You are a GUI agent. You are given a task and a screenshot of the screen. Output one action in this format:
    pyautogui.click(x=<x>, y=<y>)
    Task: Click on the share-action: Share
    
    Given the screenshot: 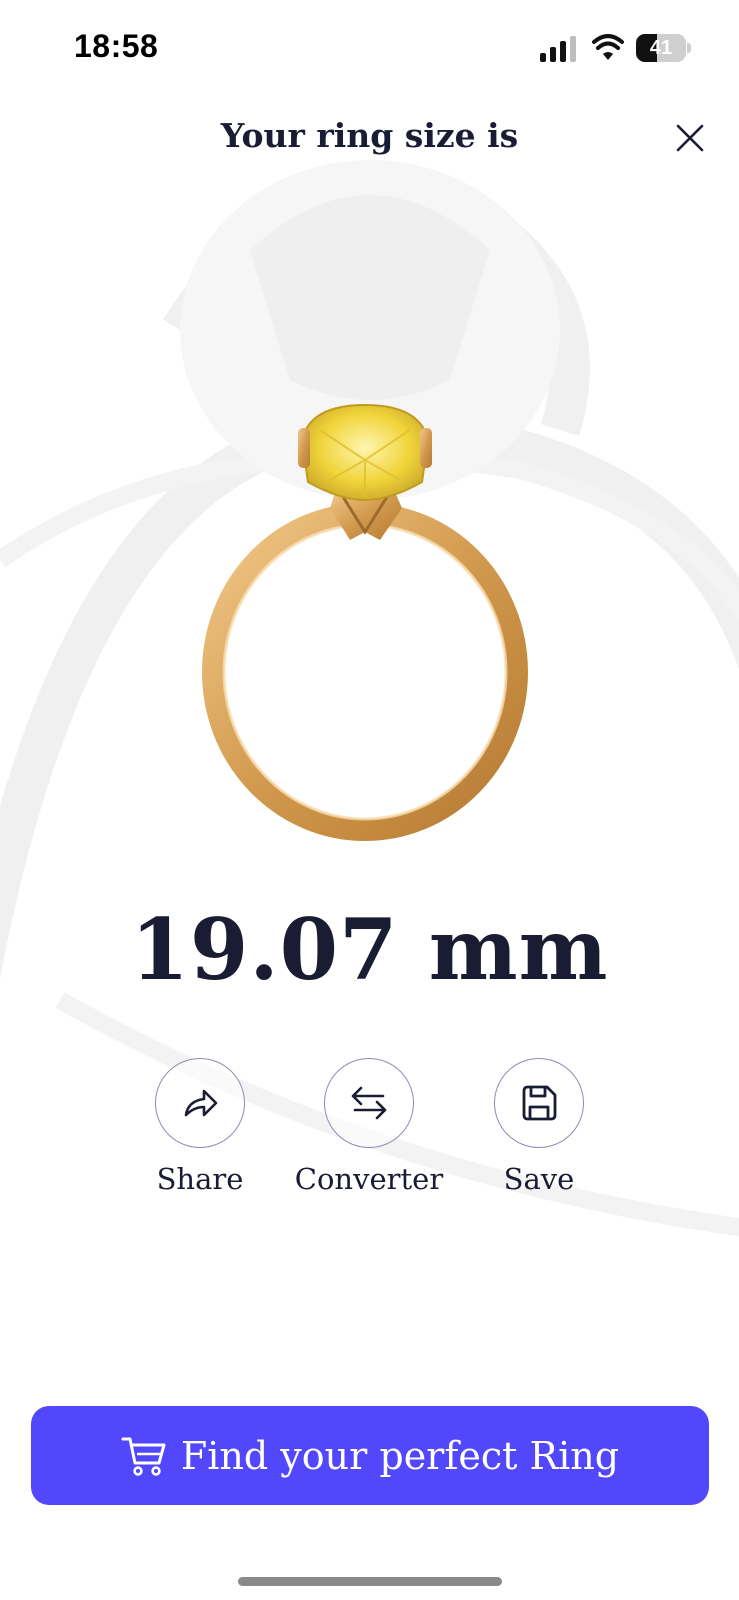 What is the action you would take?
    pyautogui.click(x=200, y=1127)
    